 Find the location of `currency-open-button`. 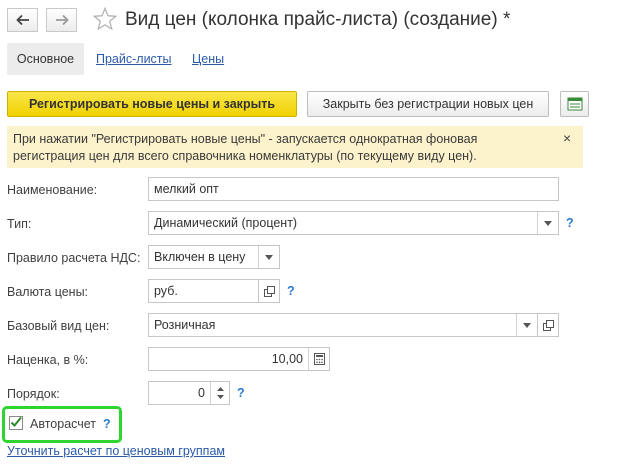

currency-open-button is located at coordinates (269, 291).